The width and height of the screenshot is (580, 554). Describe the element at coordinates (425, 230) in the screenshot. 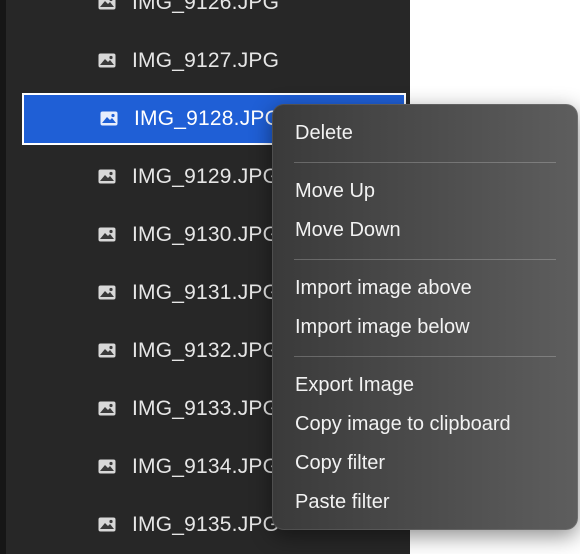

I see `menu-item-move-down: Move Down` at that location.